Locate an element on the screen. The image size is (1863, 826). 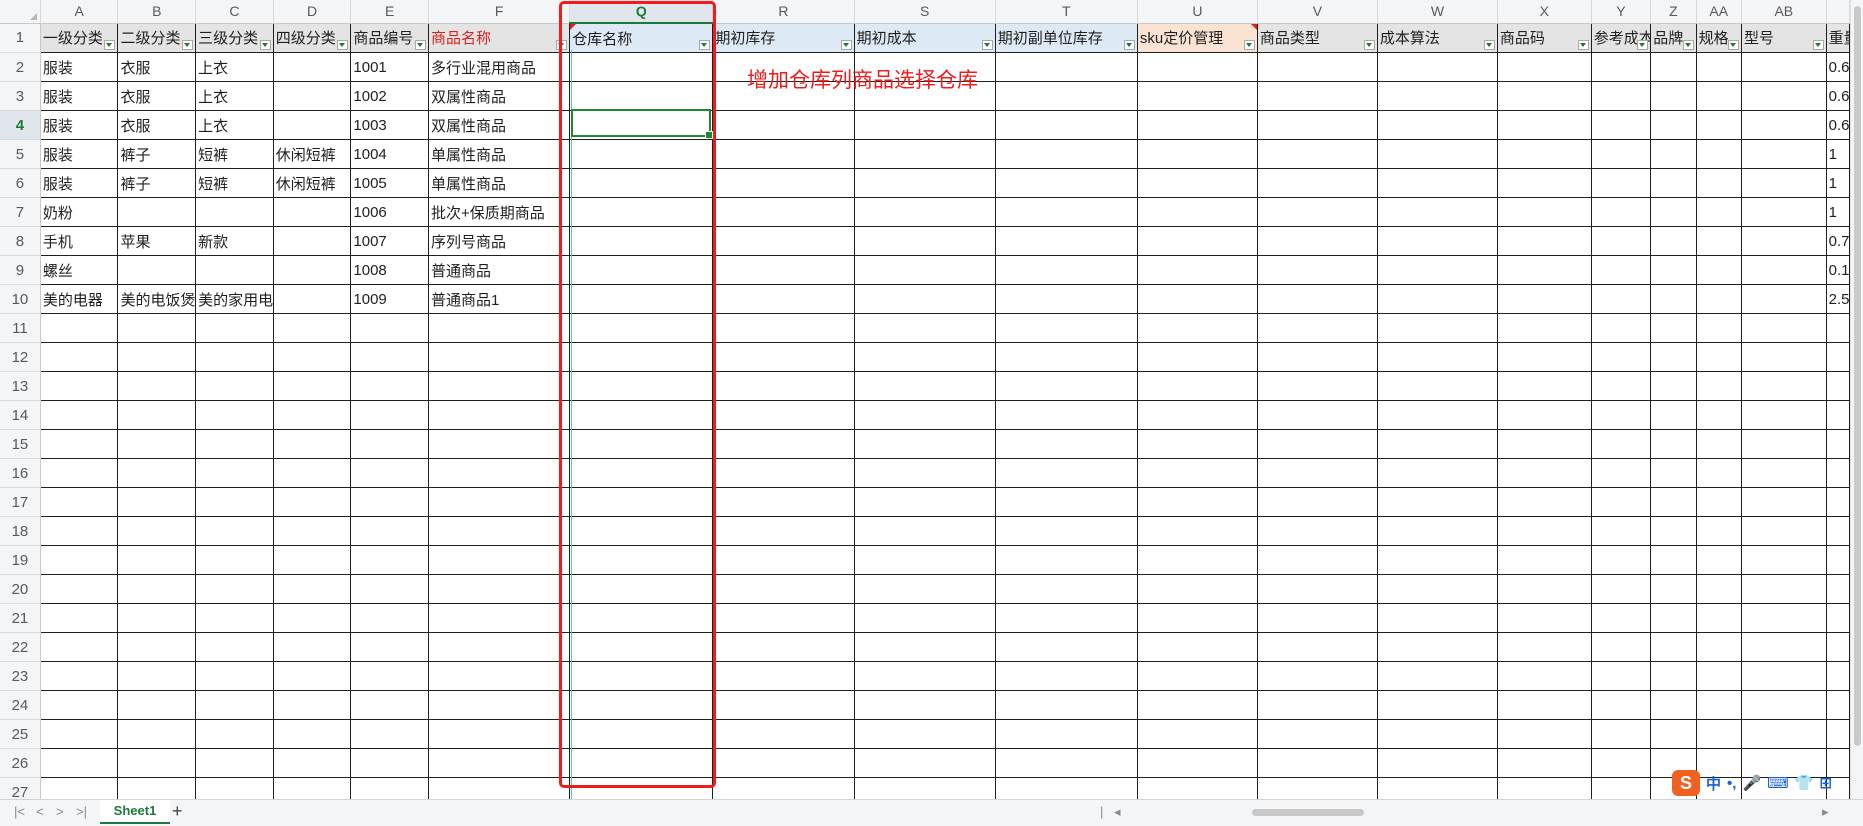
table-cell: 1001 is located at coordinates (390, 67).